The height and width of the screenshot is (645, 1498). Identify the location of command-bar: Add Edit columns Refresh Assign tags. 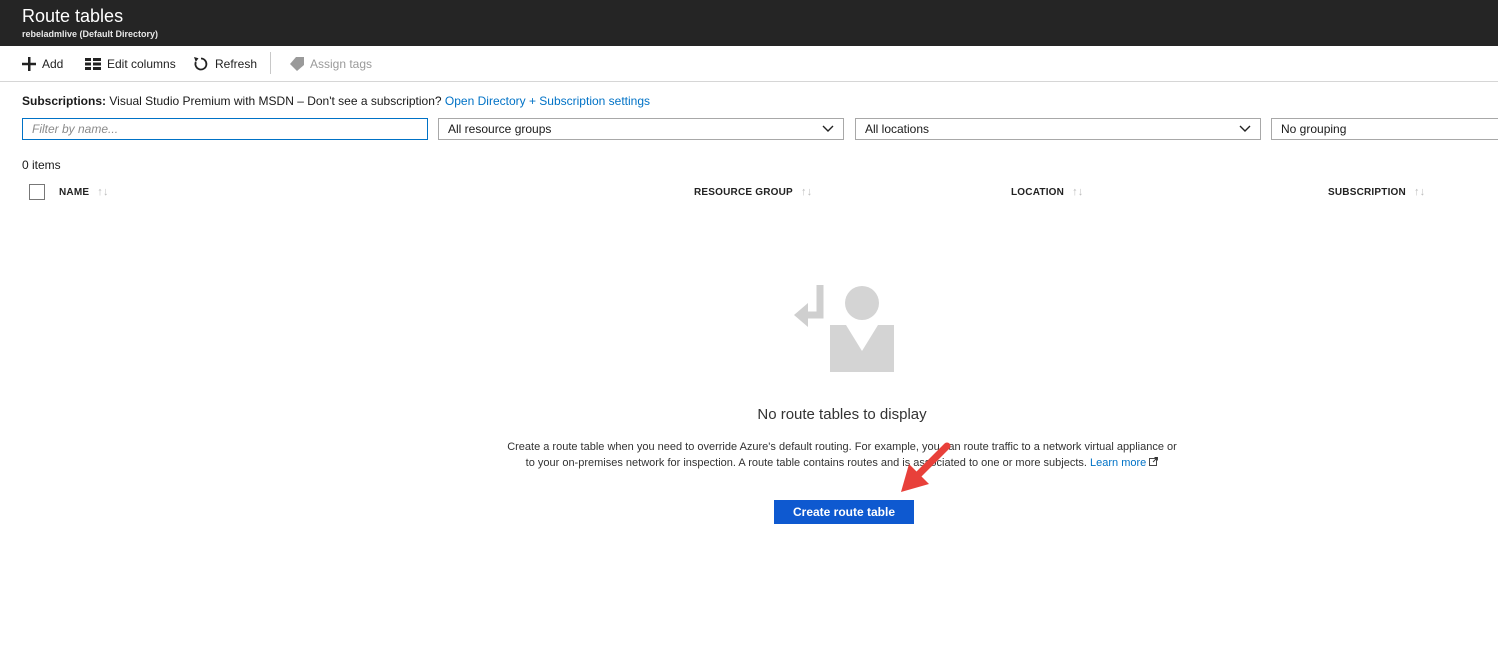
(749, 64).